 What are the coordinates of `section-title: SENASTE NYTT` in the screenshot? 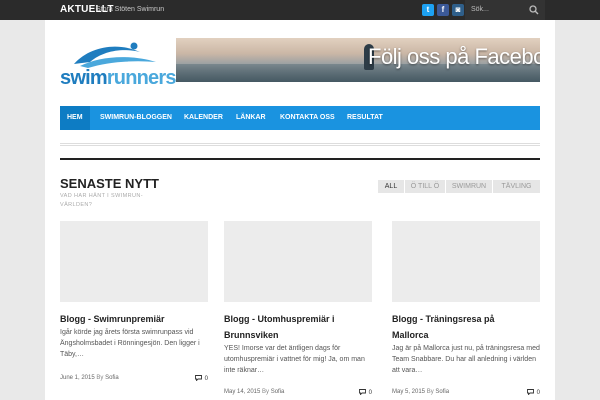 It's located at (109, 183).